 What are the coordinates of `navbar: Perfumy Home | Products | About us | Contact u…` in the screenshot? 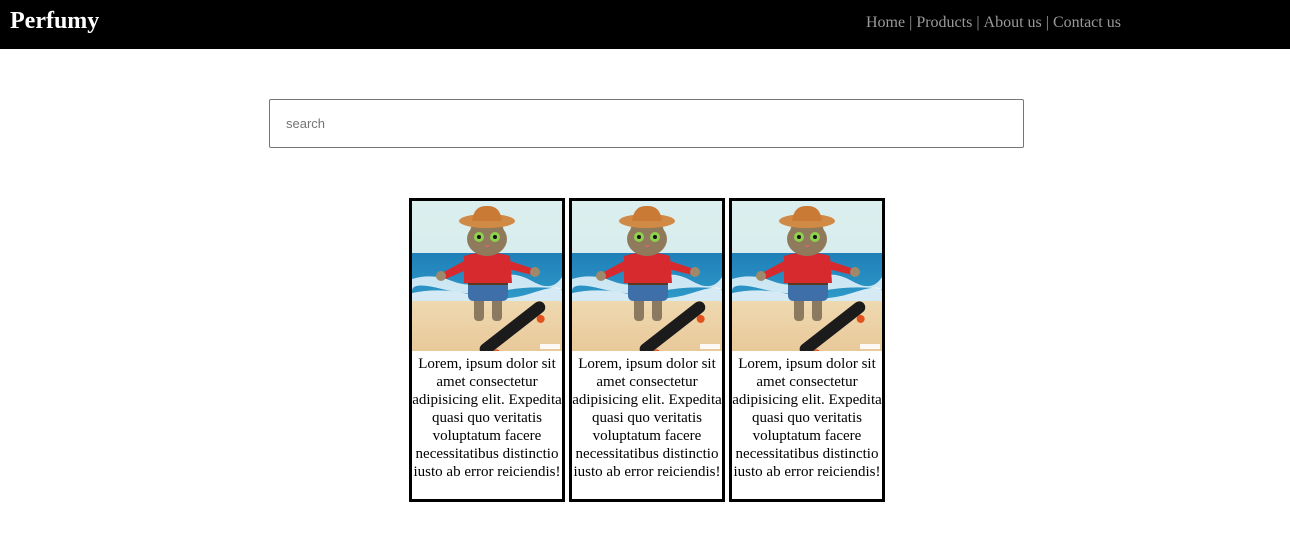 It's located at (645, 24).